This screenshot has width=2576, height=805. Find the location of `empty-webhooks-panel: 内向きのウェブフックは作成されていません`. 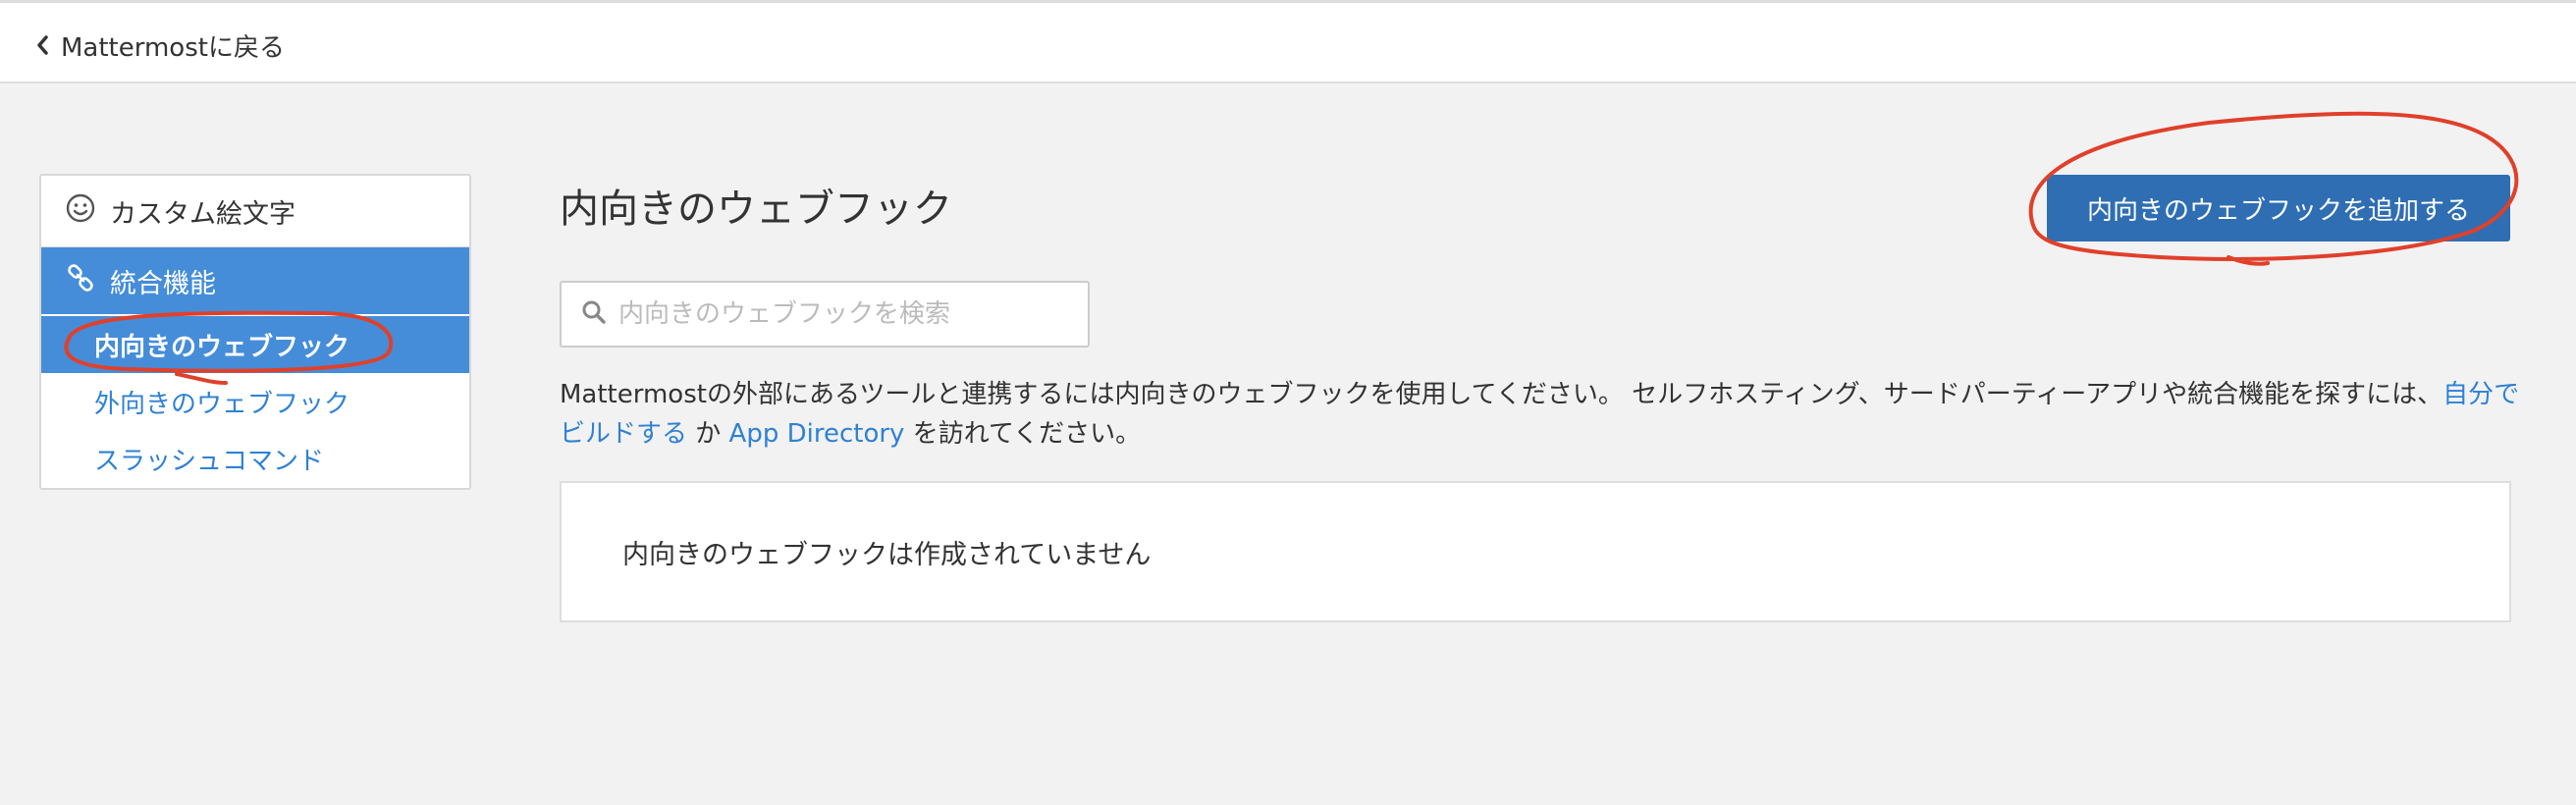

empty-webhooks-panel: 内向きのウェブフックは作成されていません is located at coordinates (1535, 551).